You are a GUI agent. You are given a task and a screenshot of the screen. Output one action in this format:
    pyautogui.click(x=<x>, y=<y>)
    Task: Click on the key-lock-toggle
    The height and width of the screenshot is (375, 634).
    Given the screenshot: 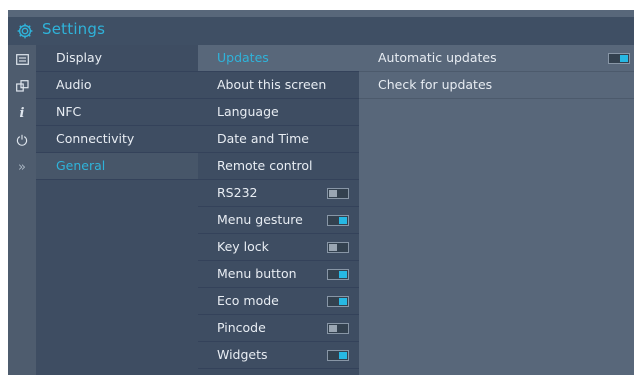 What is the action you would take?
    pyautogui.click(x=338, y=247)
    